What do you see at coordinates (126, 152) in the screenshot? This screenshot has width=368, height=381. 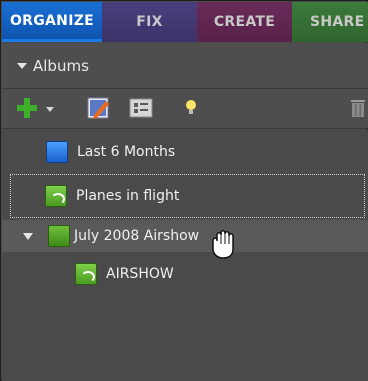 I see `album-label: Last 6 Months` at bounding box center [126, 152].